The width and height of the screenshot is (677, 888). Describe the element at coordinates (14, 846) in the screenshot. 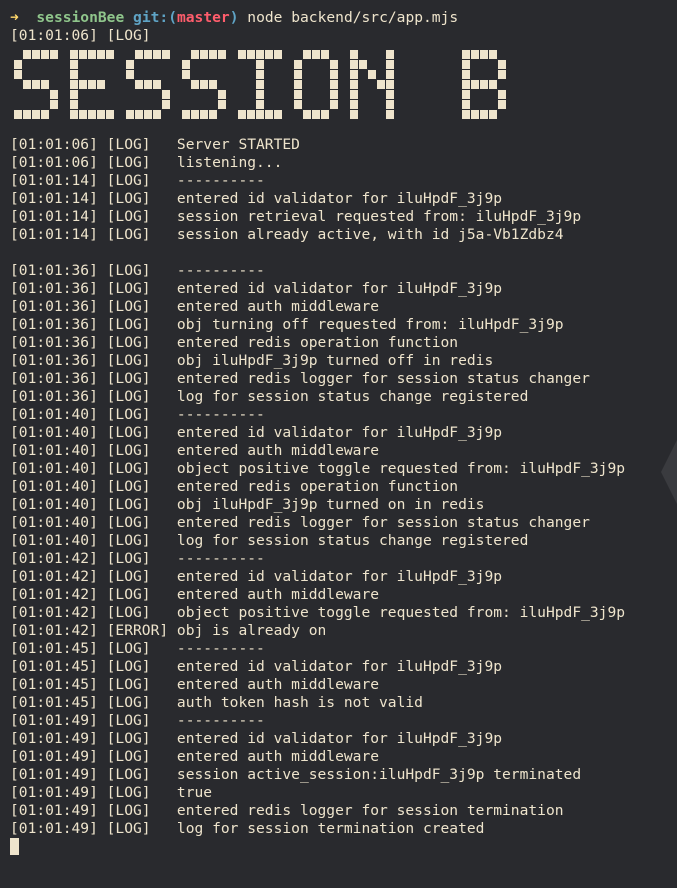

I see `terminal-cursor` at that location.